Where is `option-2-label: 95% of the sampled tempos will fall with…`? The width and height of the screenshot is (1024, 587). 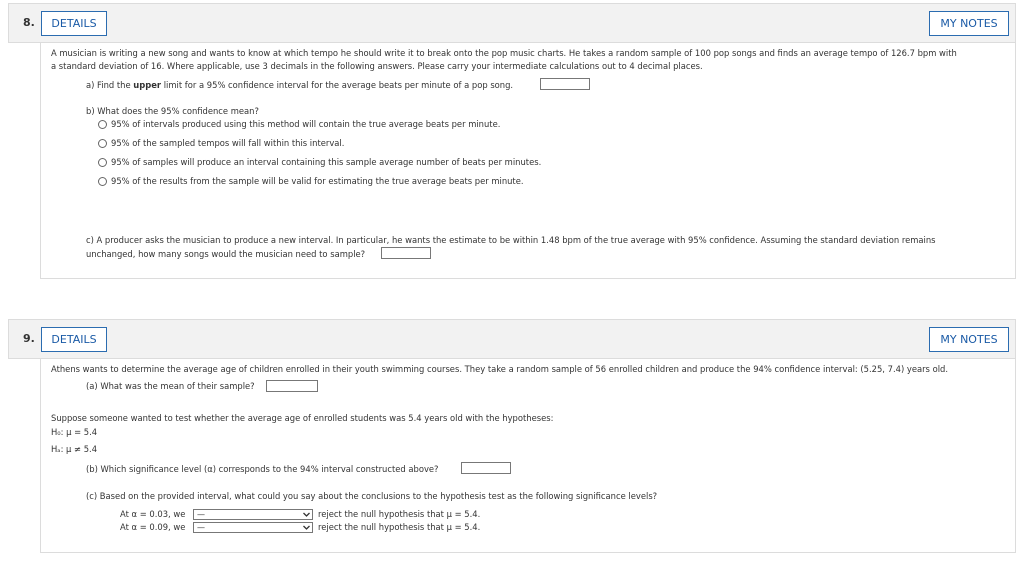 option-2-label: 95% of the sampled tempos will fall with… is located at coordinates (227, 143).